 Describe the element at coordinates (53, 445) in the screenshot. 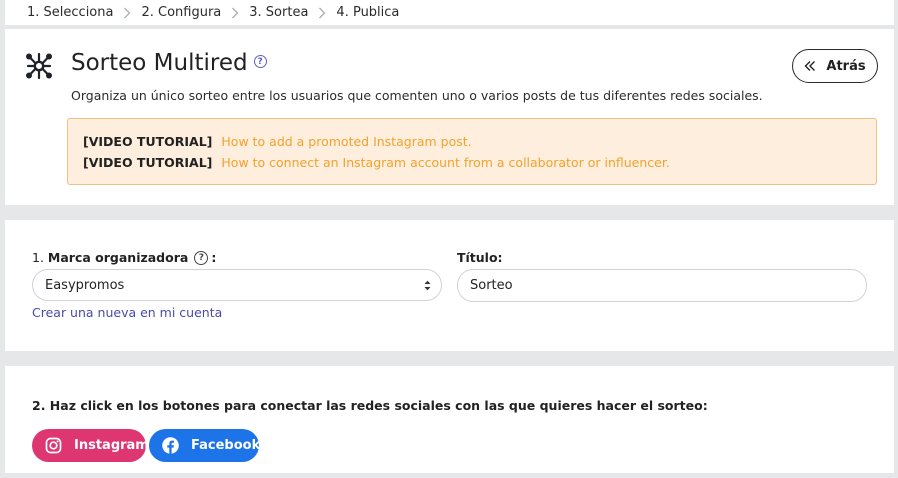

I see `instagram-icon` at that location.